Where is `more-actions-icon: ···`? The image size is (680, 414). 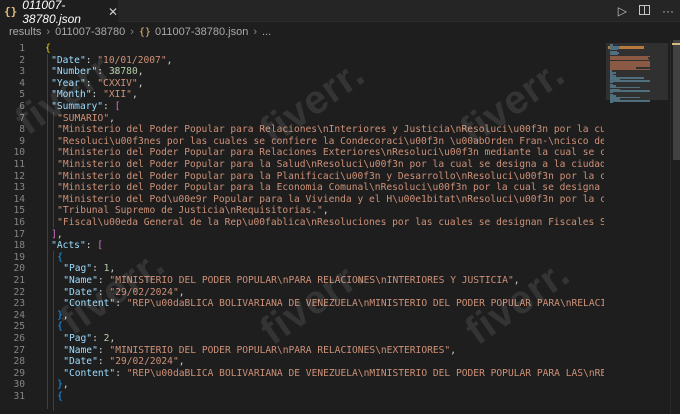
more-actions-icon: ··· is located at coordinates (668, 11).